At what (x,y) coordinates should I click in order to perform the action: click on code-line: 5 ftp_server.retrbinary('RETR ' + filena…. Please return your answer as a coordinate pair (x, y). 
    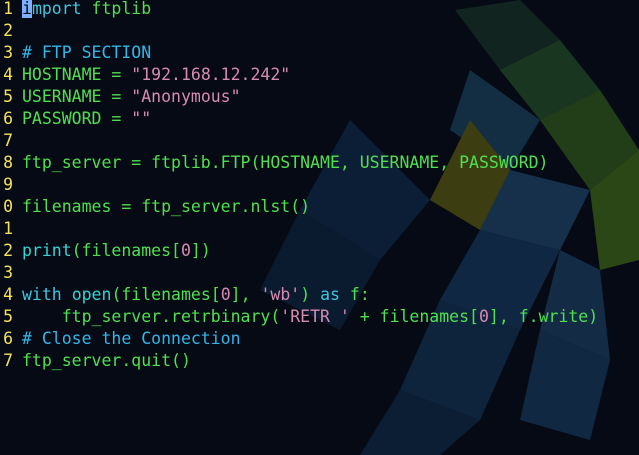
    Looking at the image, I should click on (319, 317).